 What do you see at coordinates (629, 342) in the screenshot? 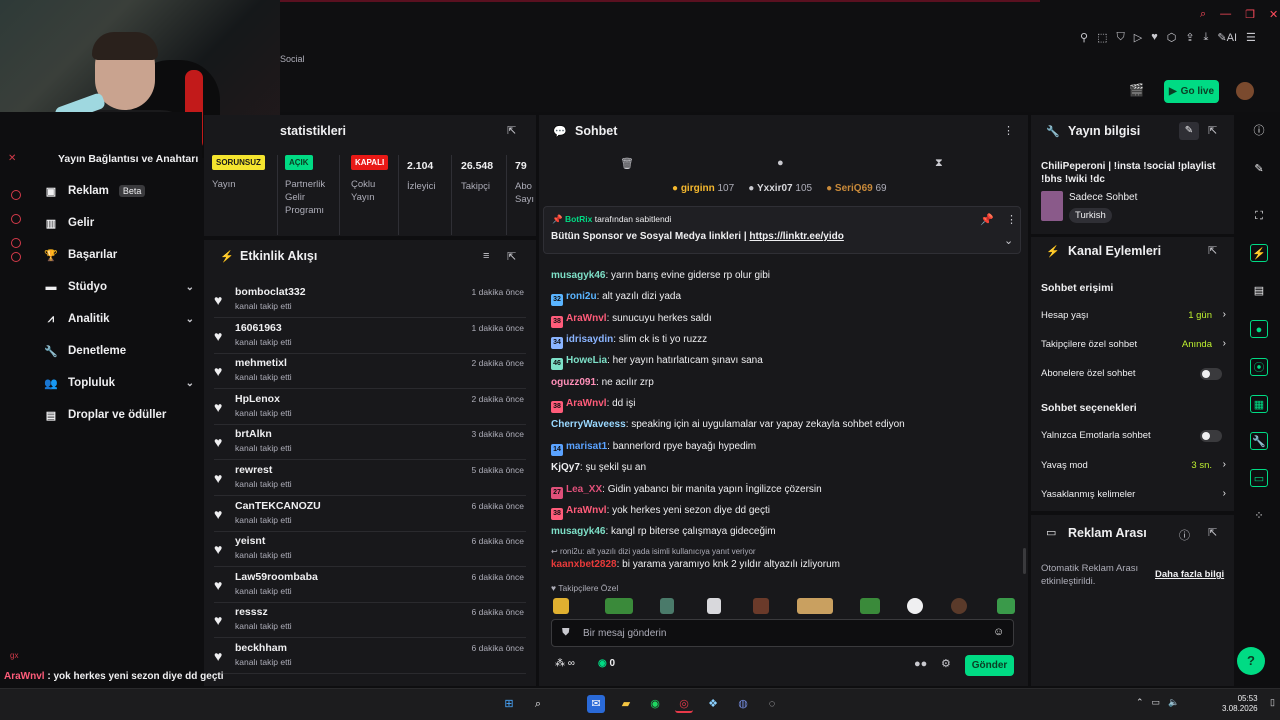
I see `chat-message: 34 idrisaydin: slim ck is ti yo ruzzz` at bounding box center [629, 342].